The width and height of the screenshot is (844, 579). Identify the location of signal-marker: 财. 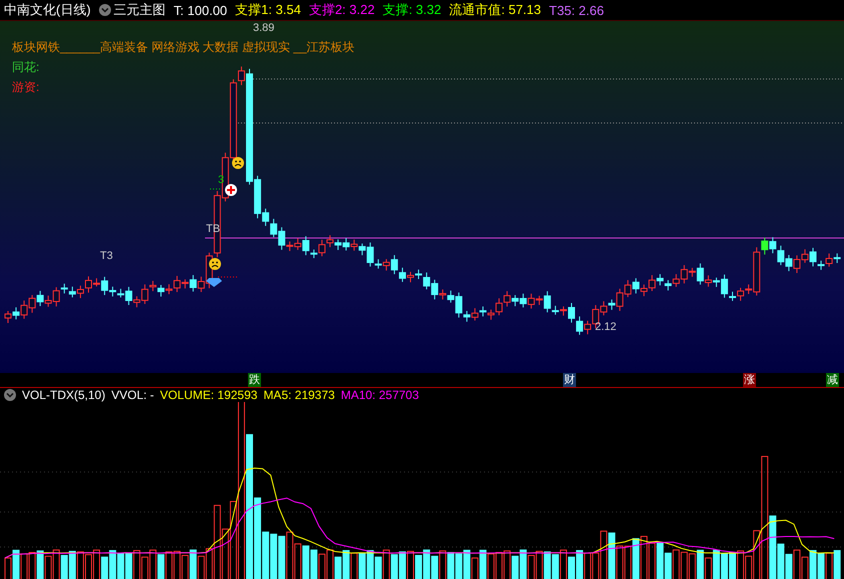
(569, 380).